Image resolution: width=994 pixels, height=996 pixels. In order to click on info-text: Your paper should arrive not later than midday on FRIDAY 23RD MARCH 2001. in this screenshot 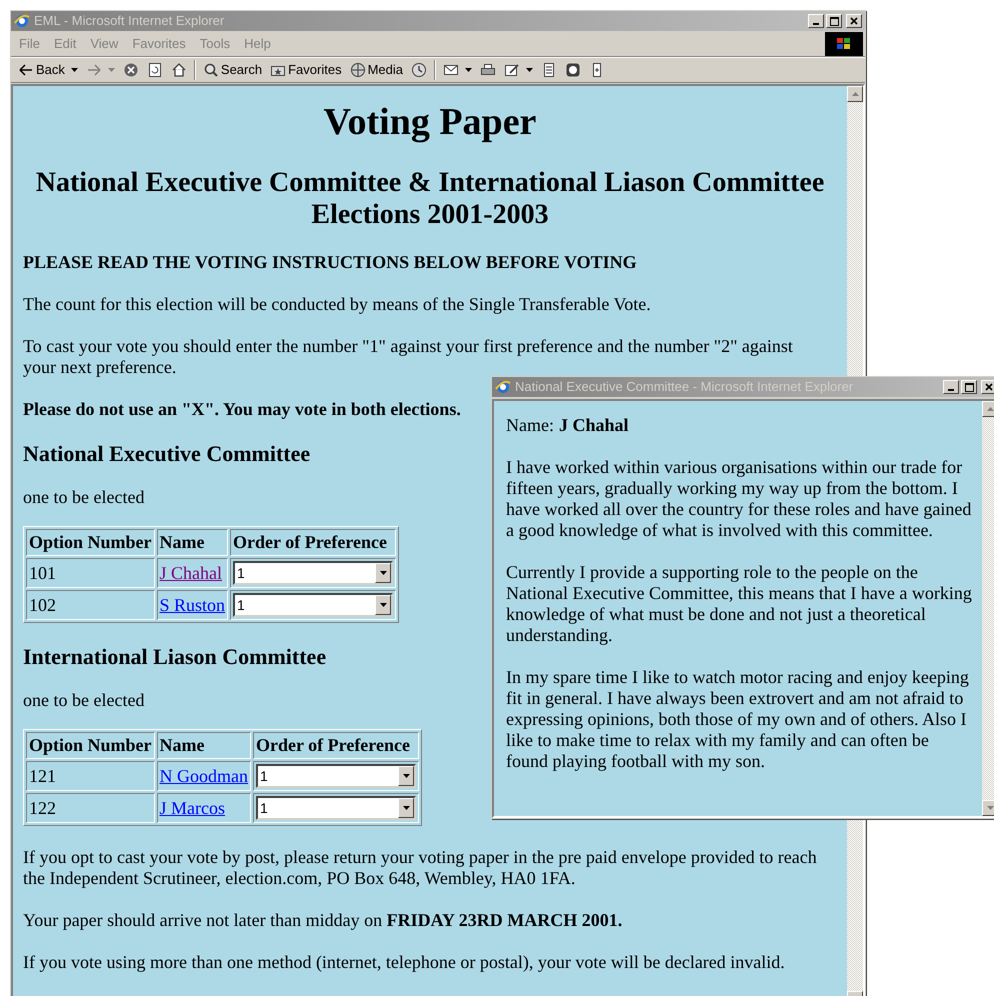, I will do `click(323, 920)`.